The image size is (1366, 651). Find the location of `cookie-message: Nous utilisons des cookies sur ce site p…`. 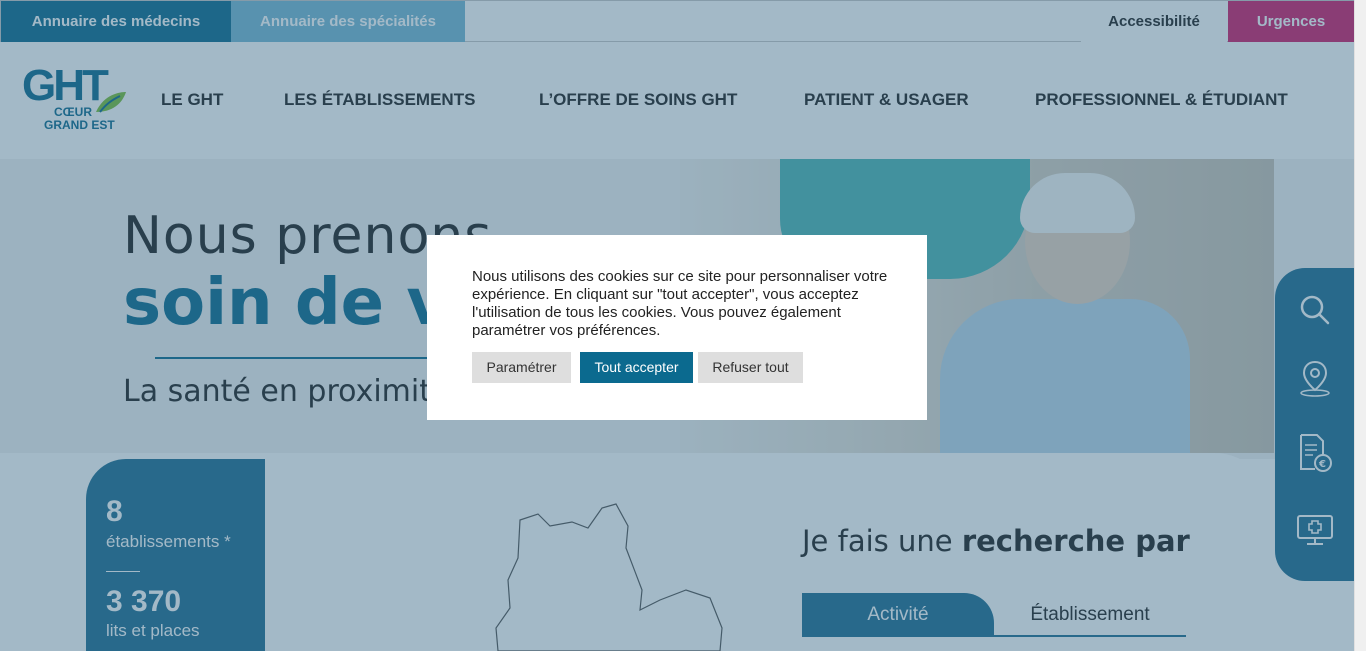

cookie-message: Nous utilisons des cookies sur ce site p… is located at coordinates (680, 303).